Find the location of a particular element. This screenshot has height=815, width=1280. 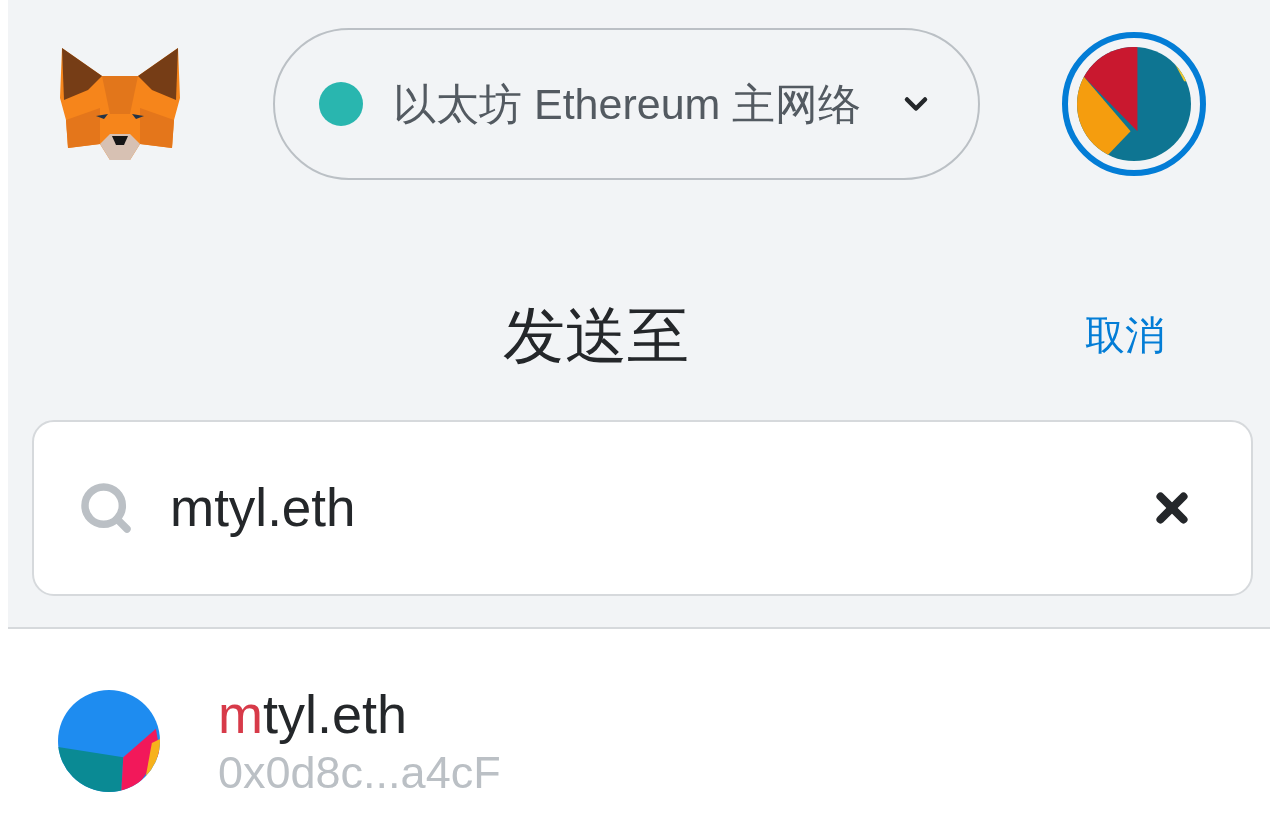

search-icon is located at coordinates (106, 508).